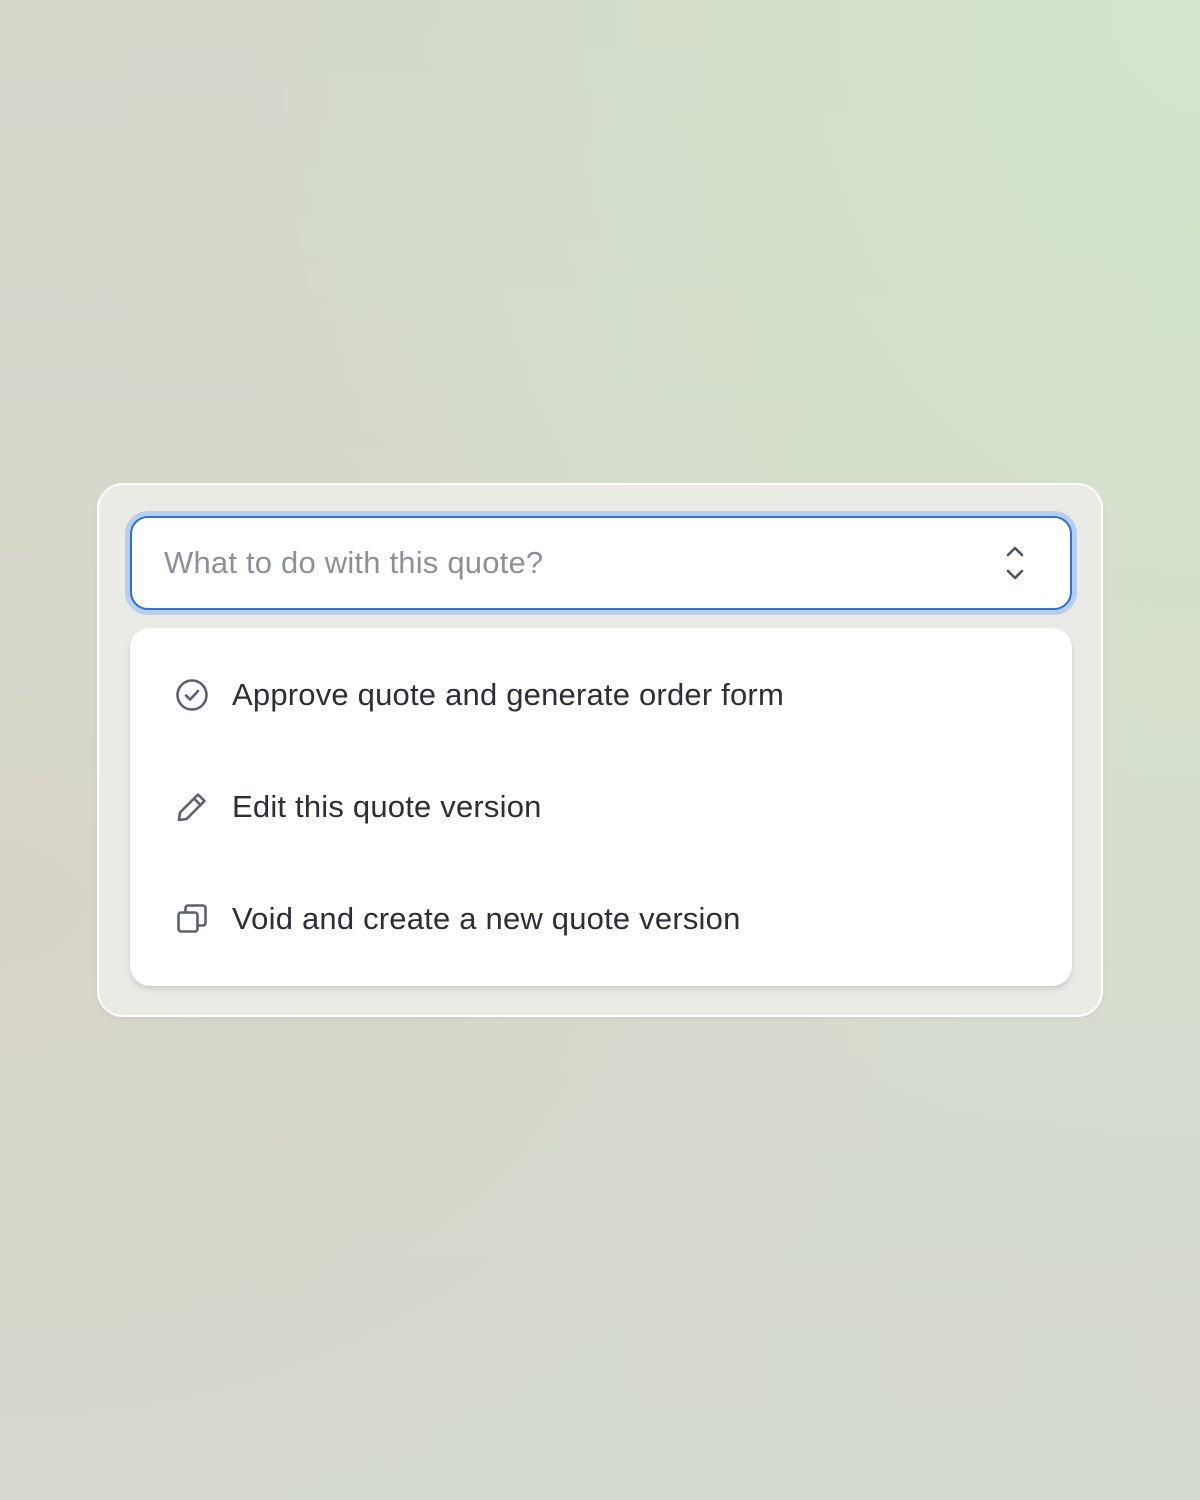  What do you see at coordinates (354, 562) in the screenshot?
I see `select-placeholder: What to do with this quote?` at bounding box center [354, 562].